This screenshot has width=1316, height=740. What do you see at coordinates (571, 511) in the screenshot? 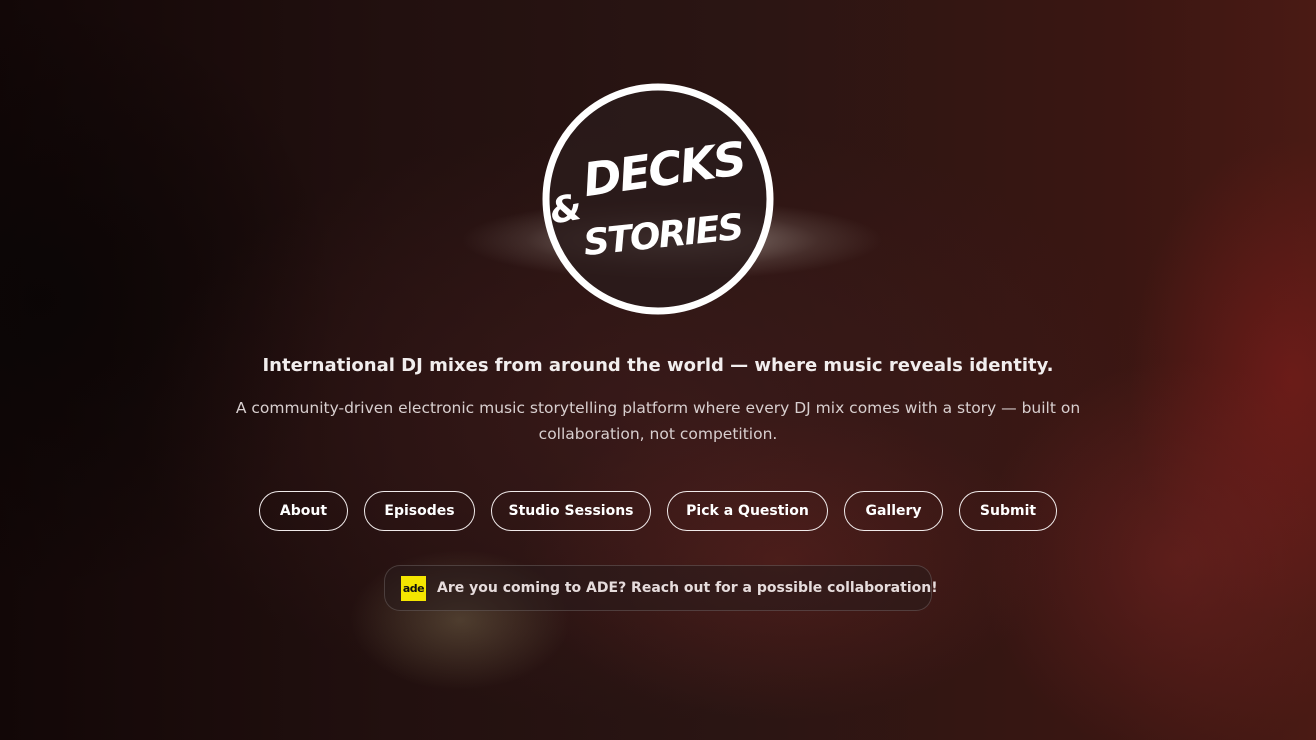
I see `nav-studio-sessions-button: Studio Sessions` at bounding box center [571, 511].